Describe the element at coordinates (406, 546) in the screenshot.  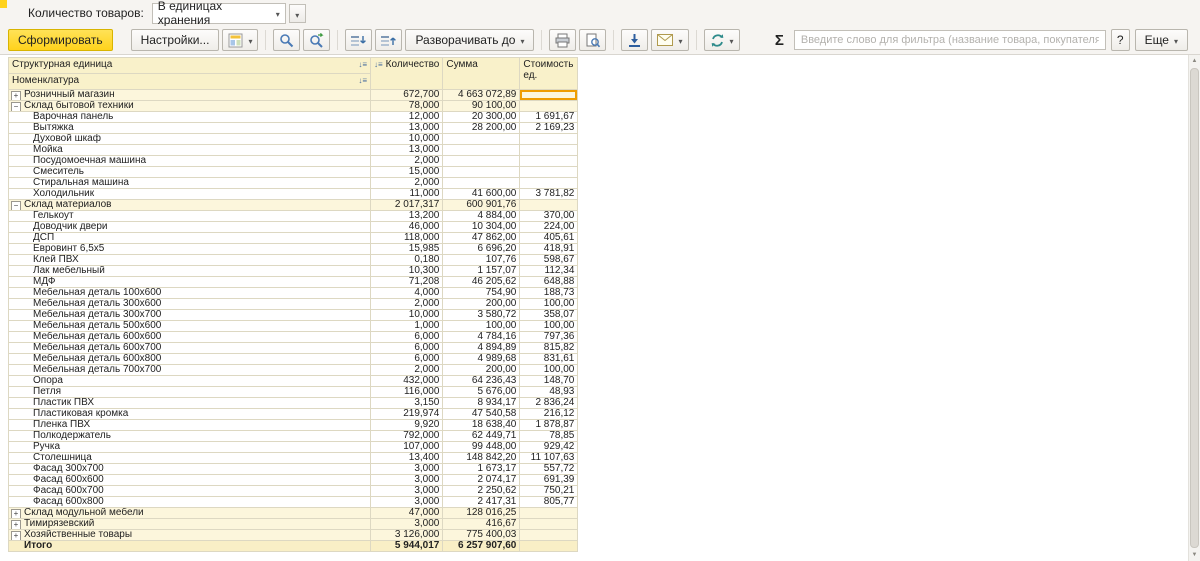
I see `row-qty-cell: 5 944,017` at that location.